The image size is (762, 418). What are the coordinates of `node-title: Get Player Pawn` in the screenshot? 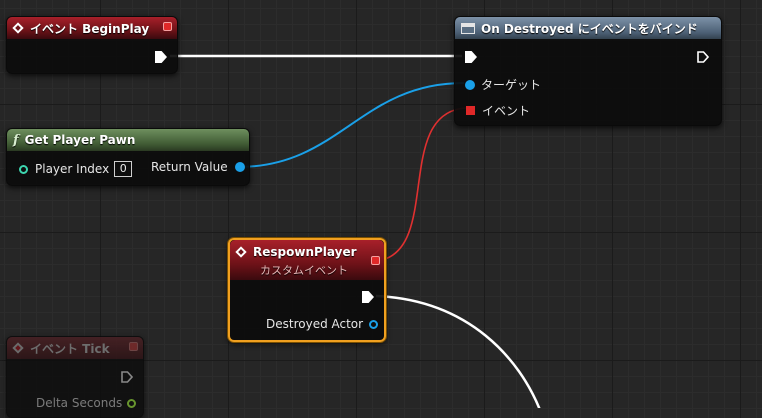 It's located at (80, 140).